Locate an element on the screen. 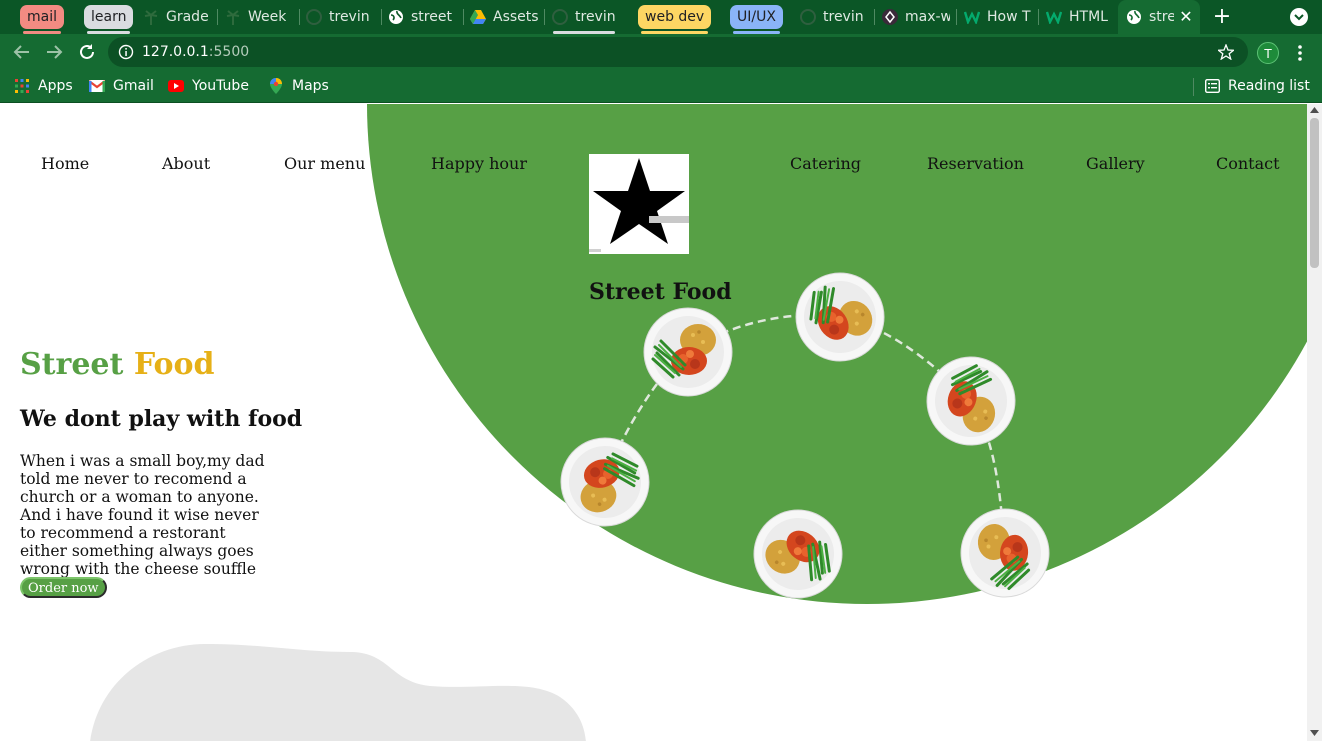 This screenshot has width=1322, height=741. back-button is located at coordinates (22, 52).